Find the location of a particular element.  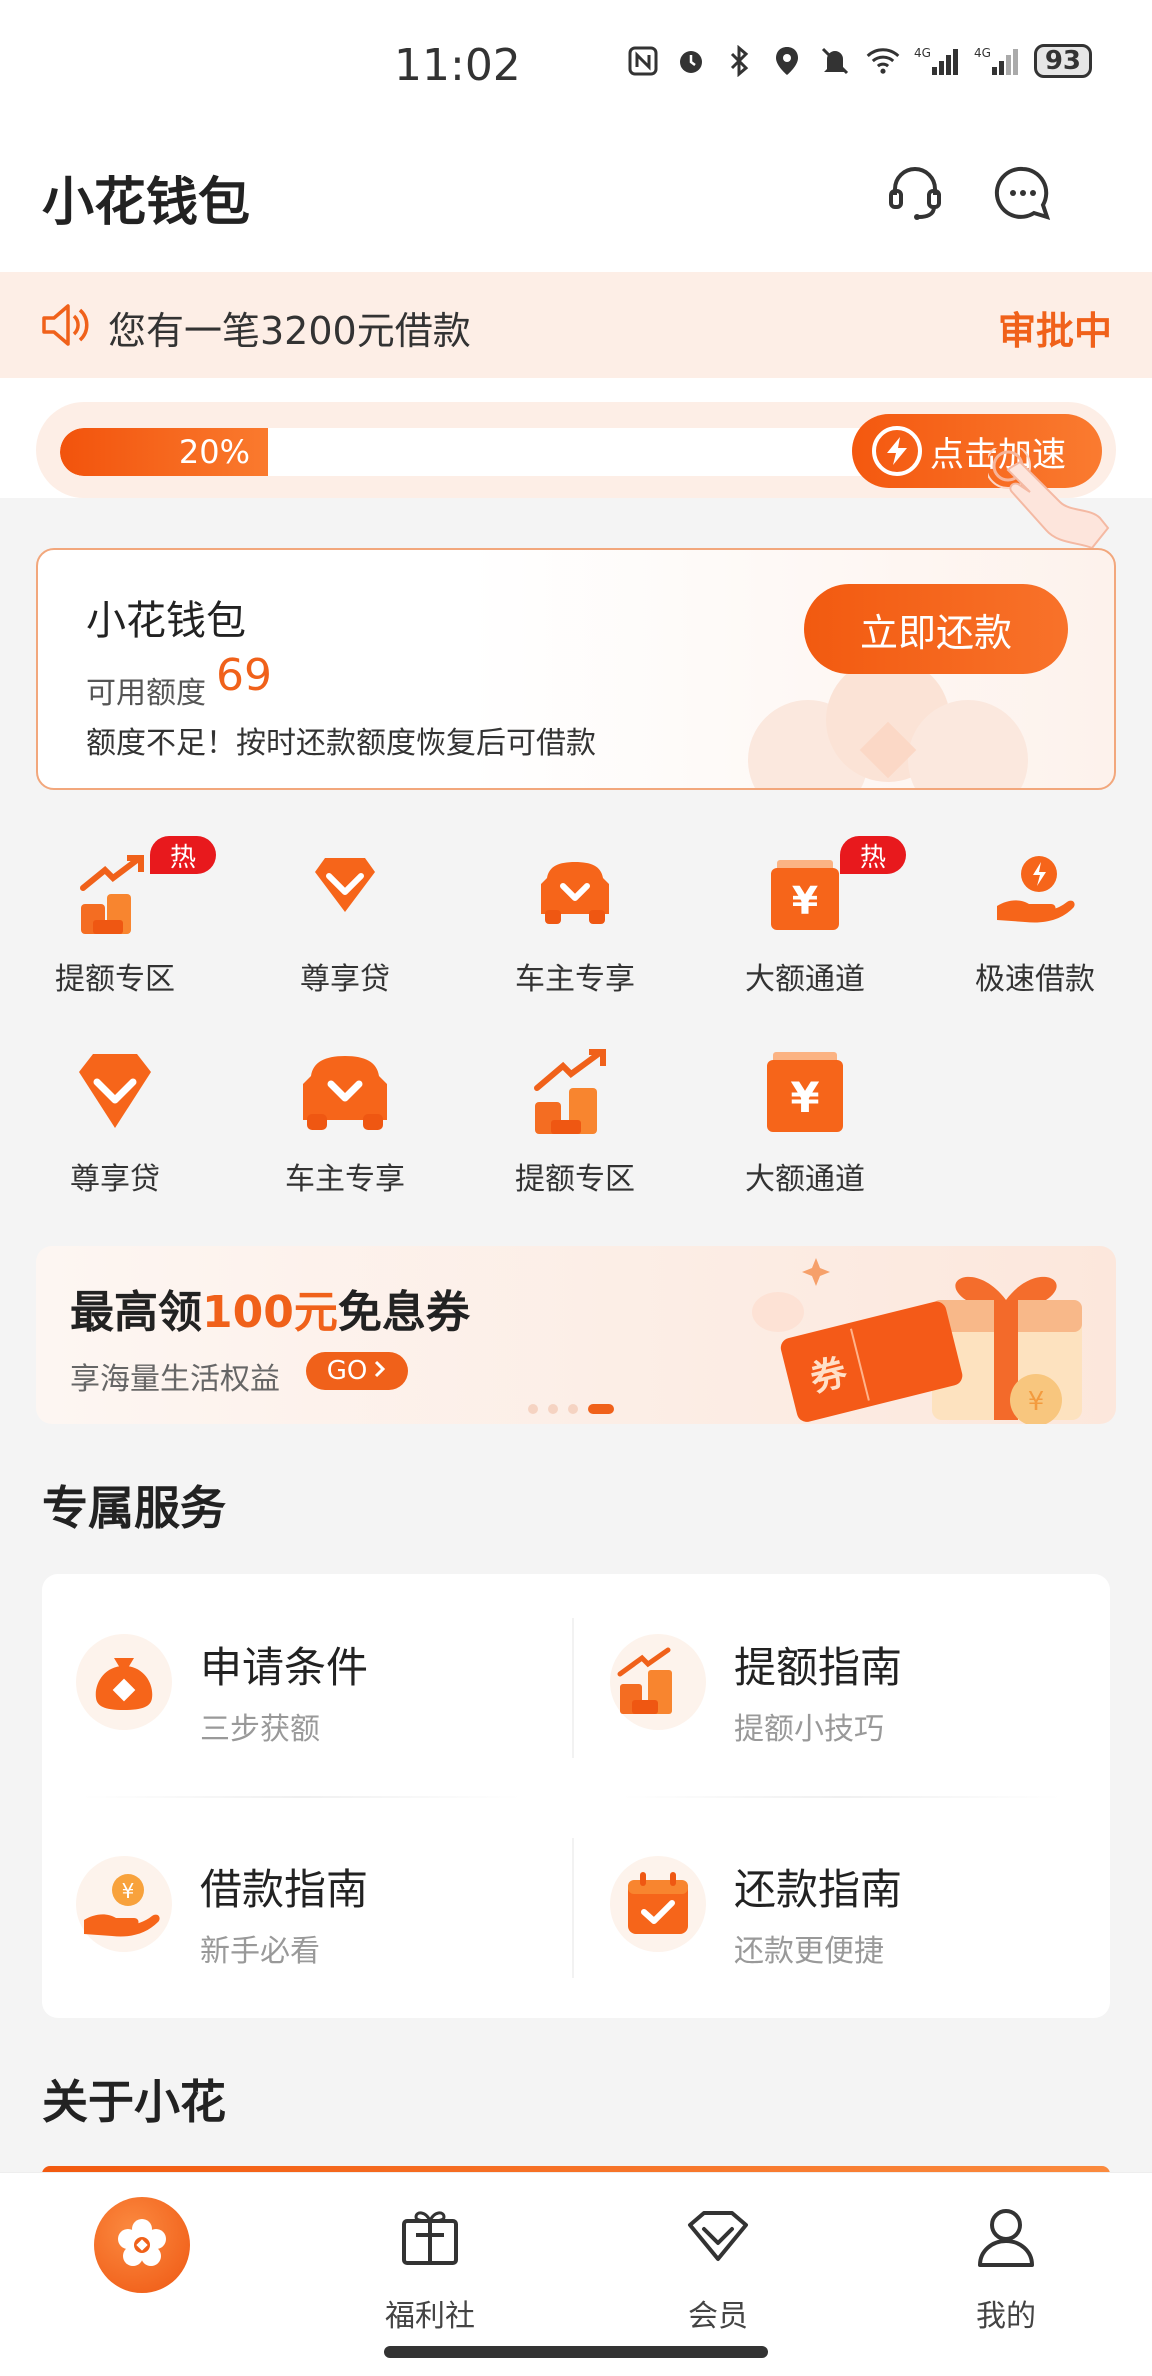

customer-service-button is located at coordinates (915, 195).